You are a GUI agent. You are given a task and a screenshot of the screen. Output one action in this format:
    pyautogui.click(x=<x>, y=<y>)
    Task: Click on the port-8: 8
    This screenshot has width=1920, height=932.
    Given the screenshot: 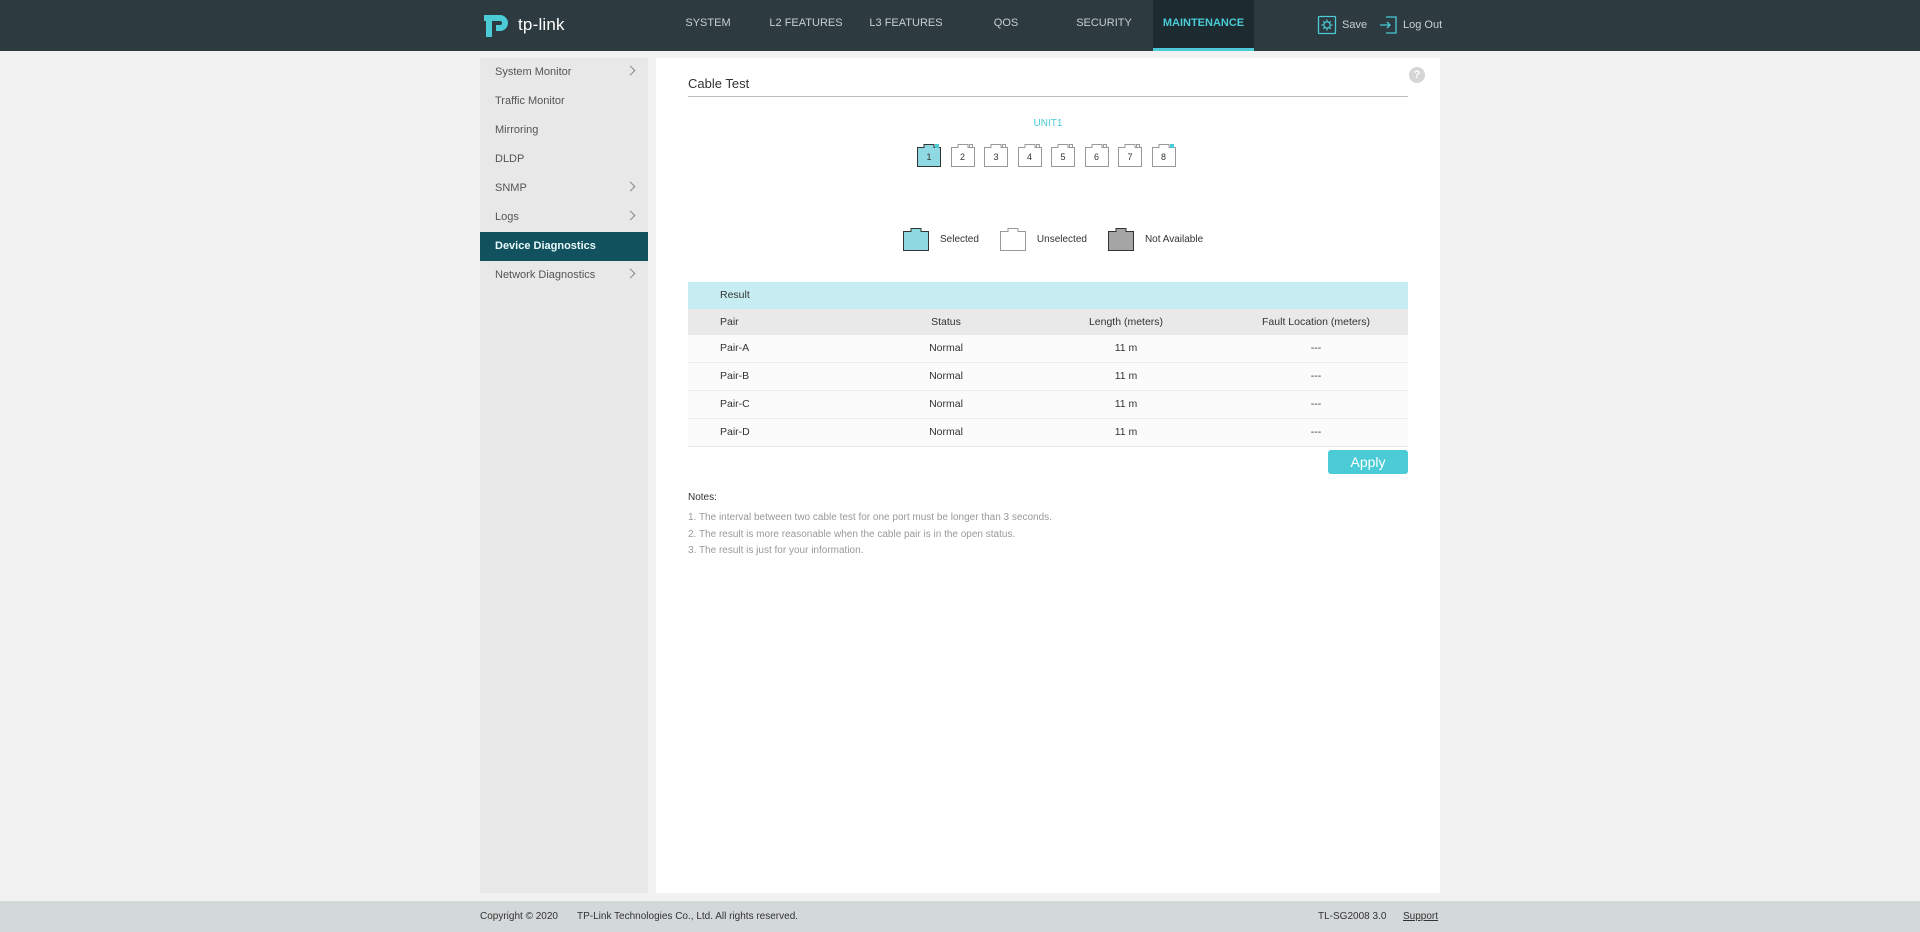 What is the action you would take?
    pyautogui.click(x=1163, y=155)
    